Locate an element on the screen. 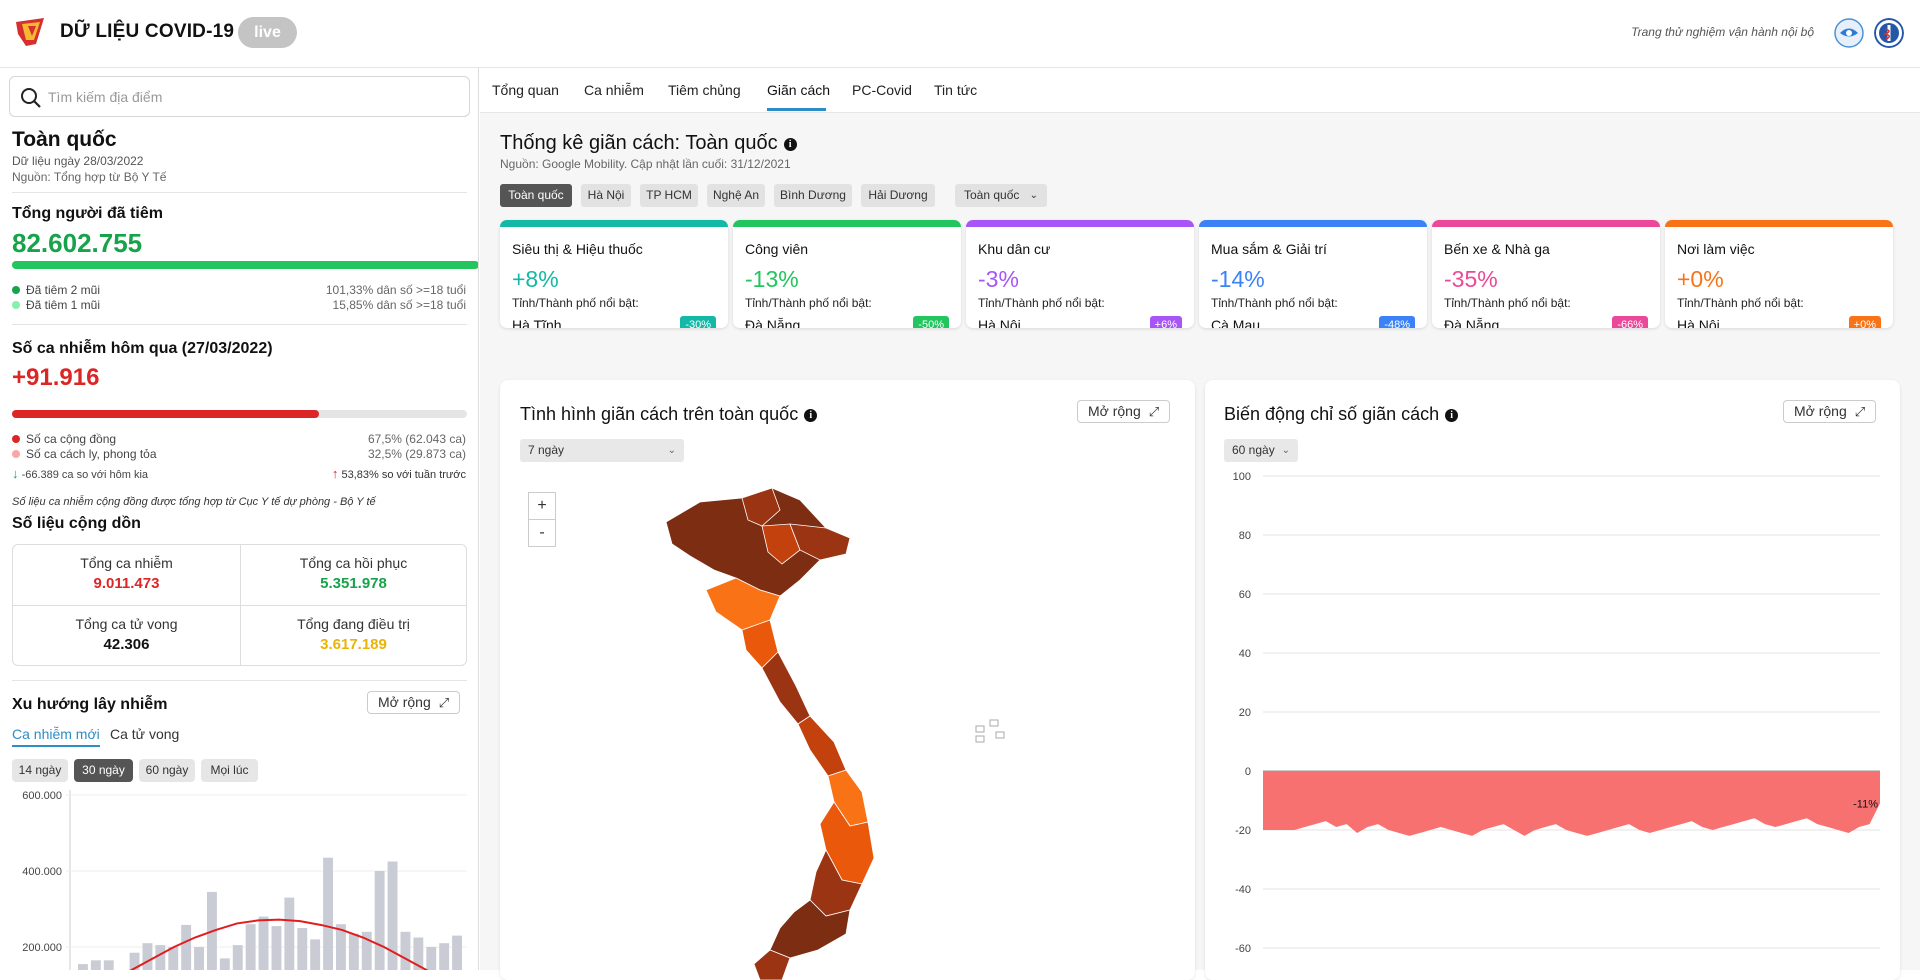 This screenshot has height=980, width=1920. card-title: Siêu thị & Hiệu thuốc is located at coordinates (577, 249).